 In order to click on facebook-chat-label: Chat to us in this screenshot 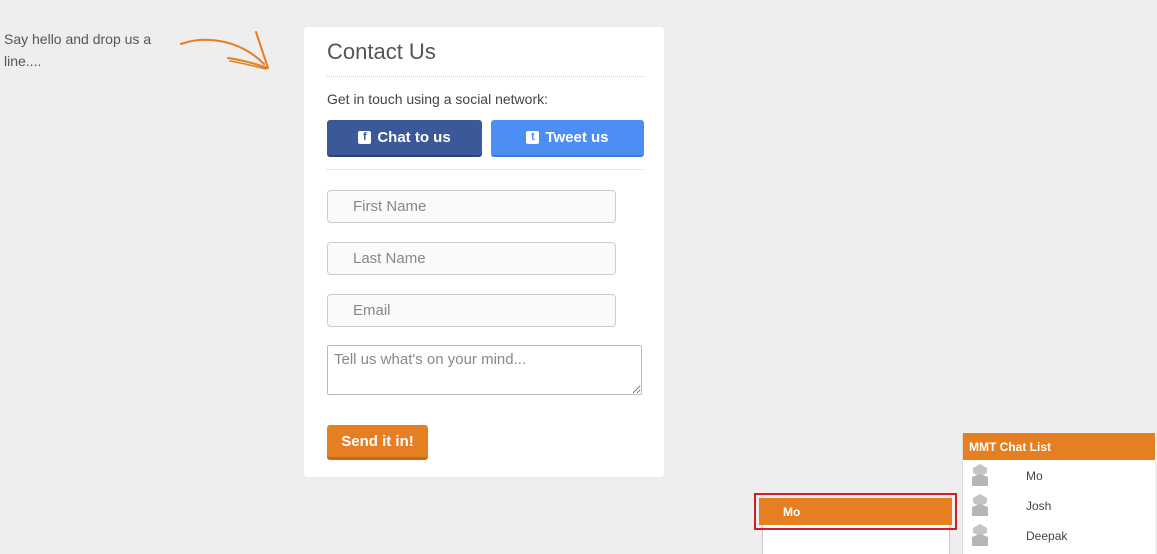, I will do `click(414, 137)`.